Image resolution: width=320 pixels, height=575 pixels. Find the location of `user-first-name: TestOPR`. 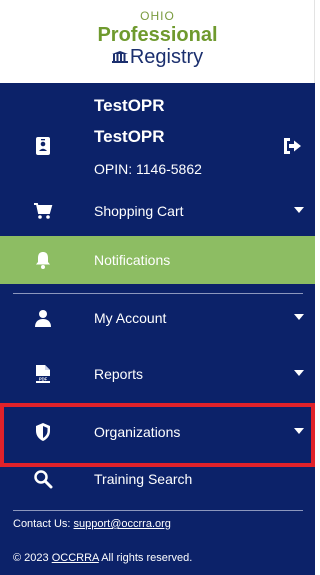

user-first-name: TestOPR is located at coordinates (129, 105).